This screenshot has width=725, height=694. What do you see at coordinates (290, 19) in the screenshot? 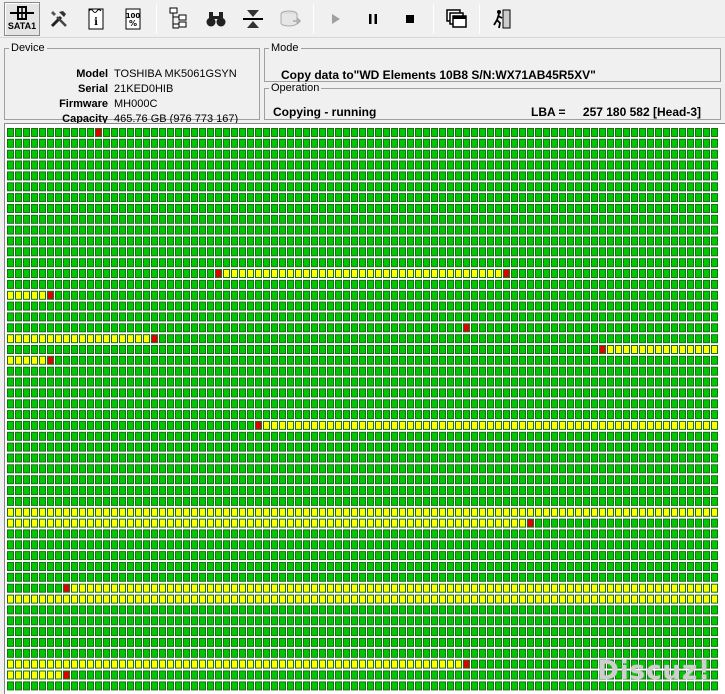
I see `export-disk-button` at bounding box center [290, 19].